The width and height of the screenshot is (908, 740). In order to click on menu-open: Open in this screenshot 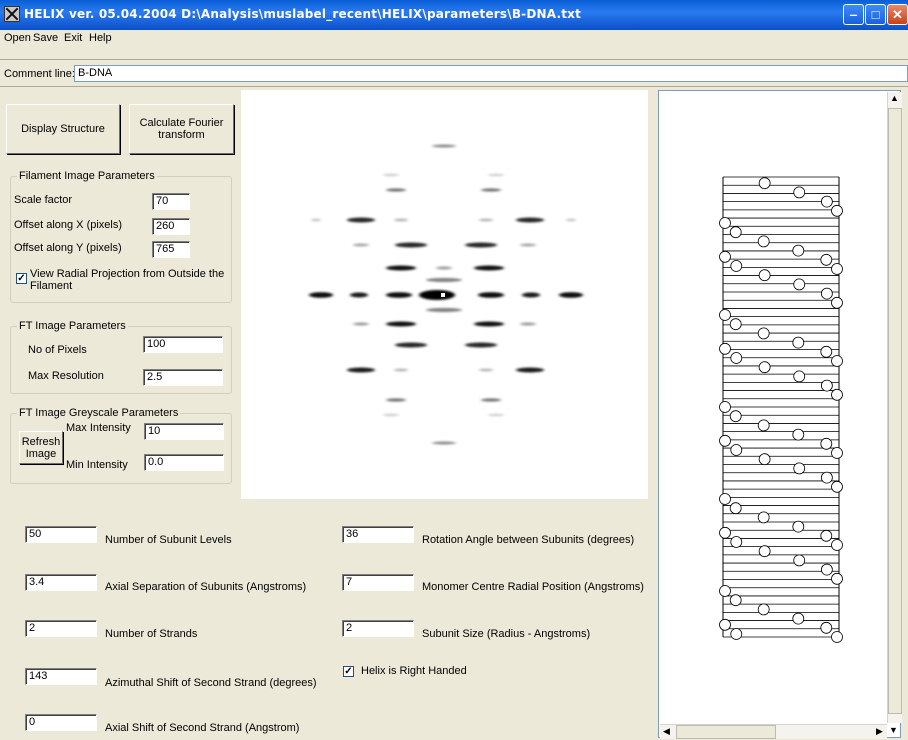, I will do `click(17, 38)`.